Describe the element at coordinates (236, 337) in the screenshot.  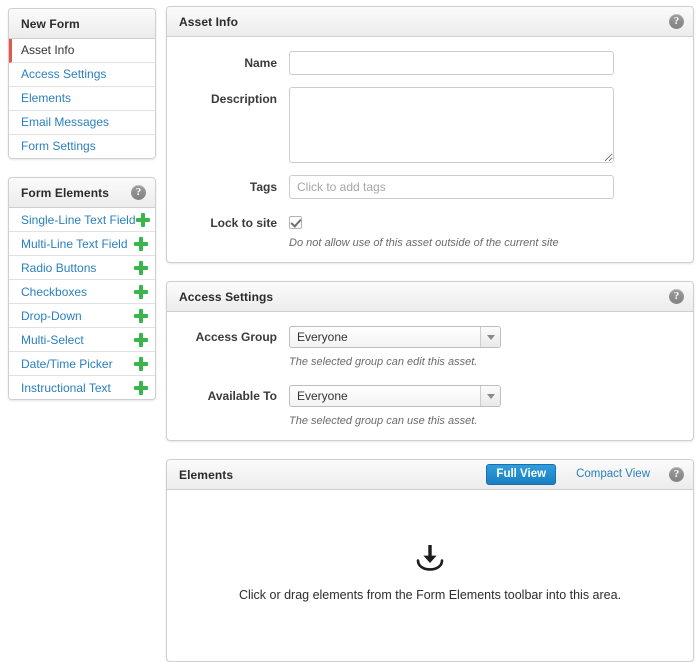
I see `access-group-label: Access Group` at that location.